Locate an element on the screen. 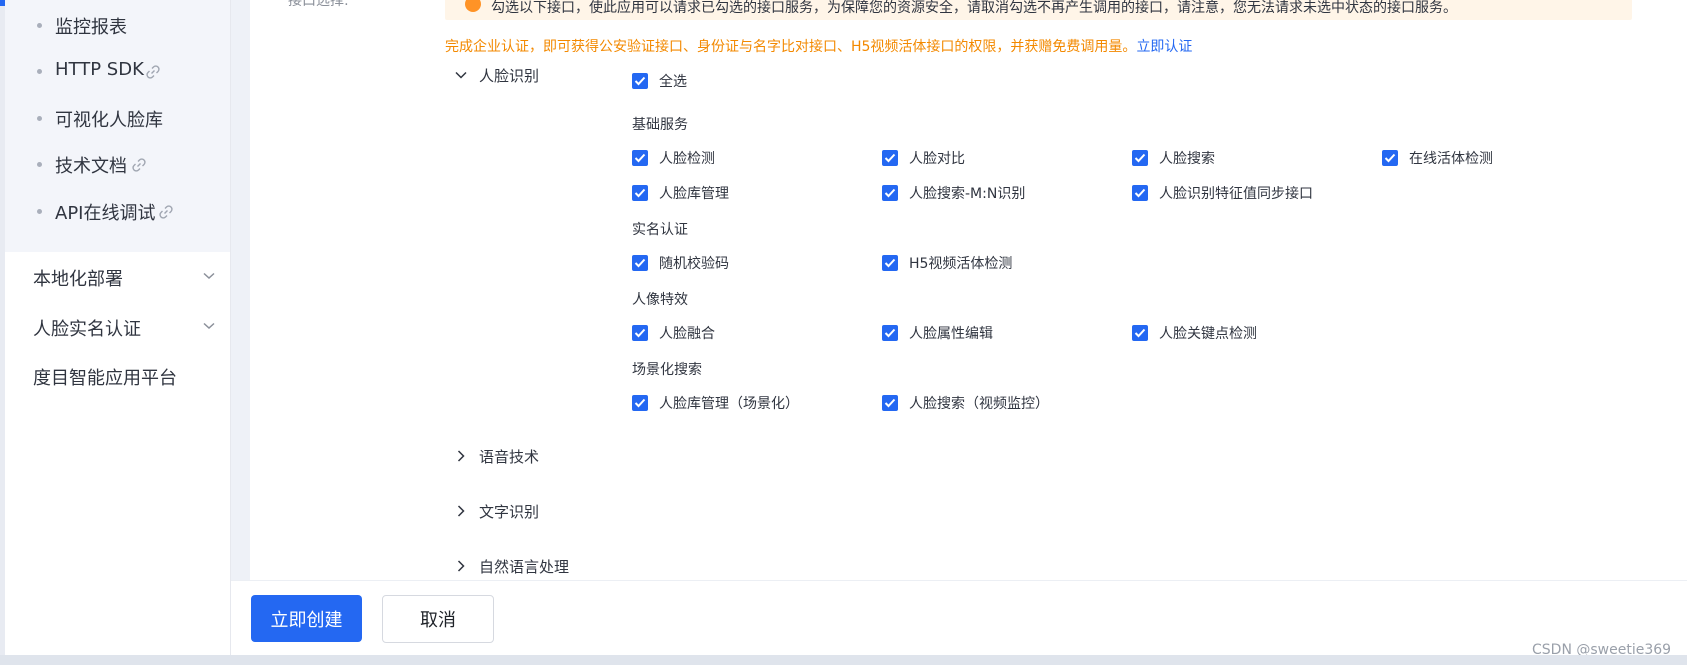 This screenshot has height=665, width=1687. checkbox-label: 人脸识别特征值同步接口 is located at coordinates (1236, 194).